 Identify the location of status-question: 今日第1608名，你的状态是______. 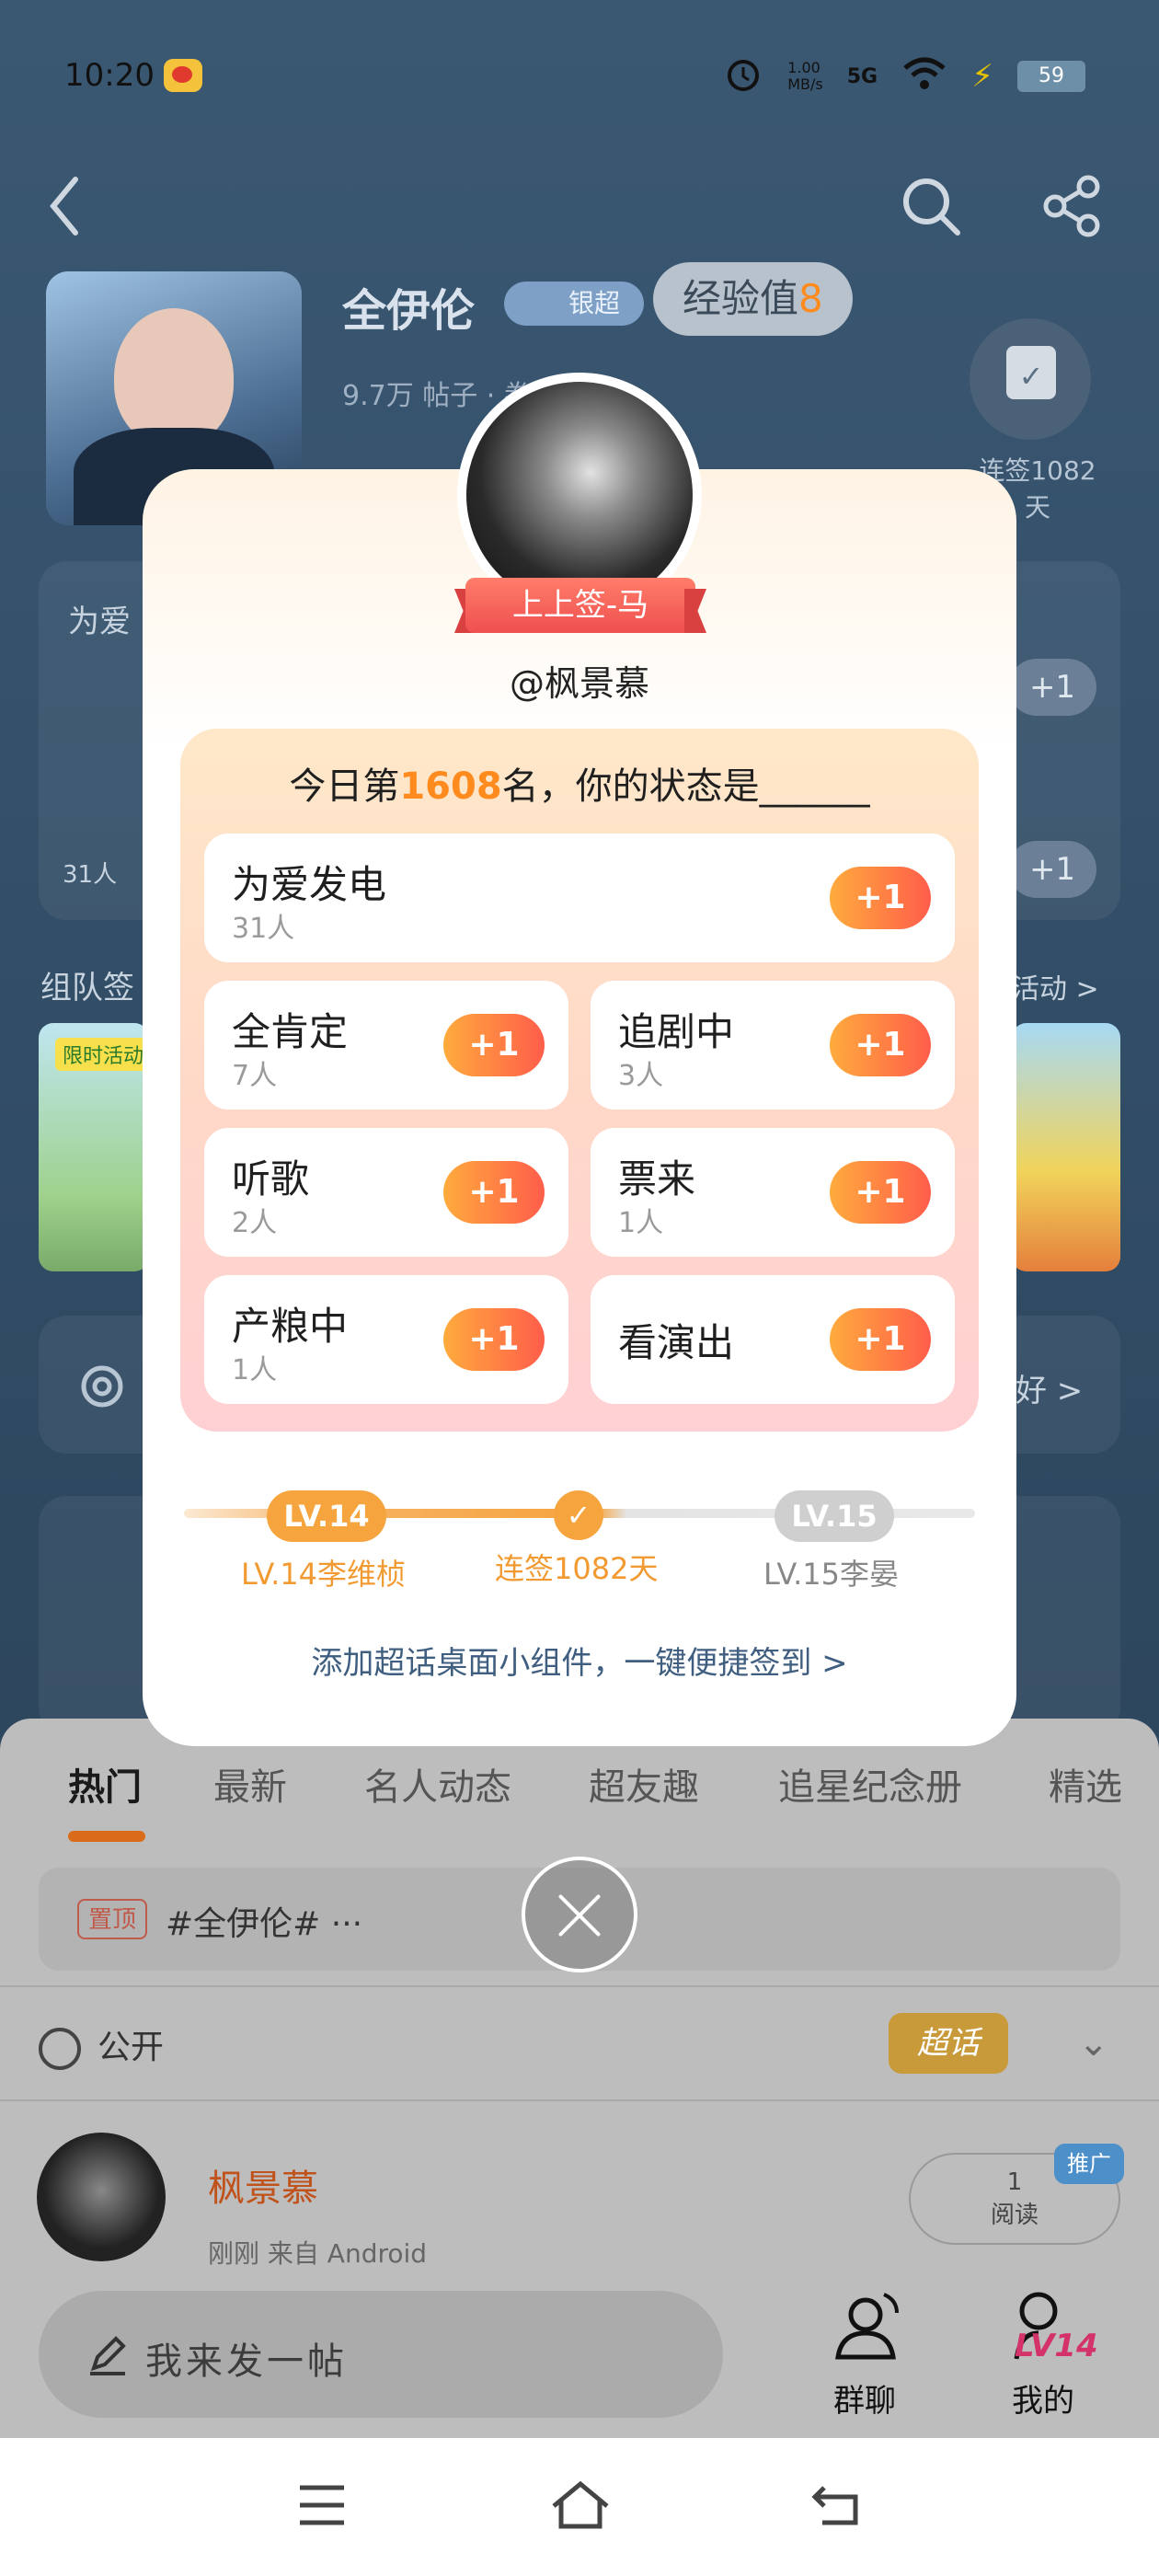
(579, 783).